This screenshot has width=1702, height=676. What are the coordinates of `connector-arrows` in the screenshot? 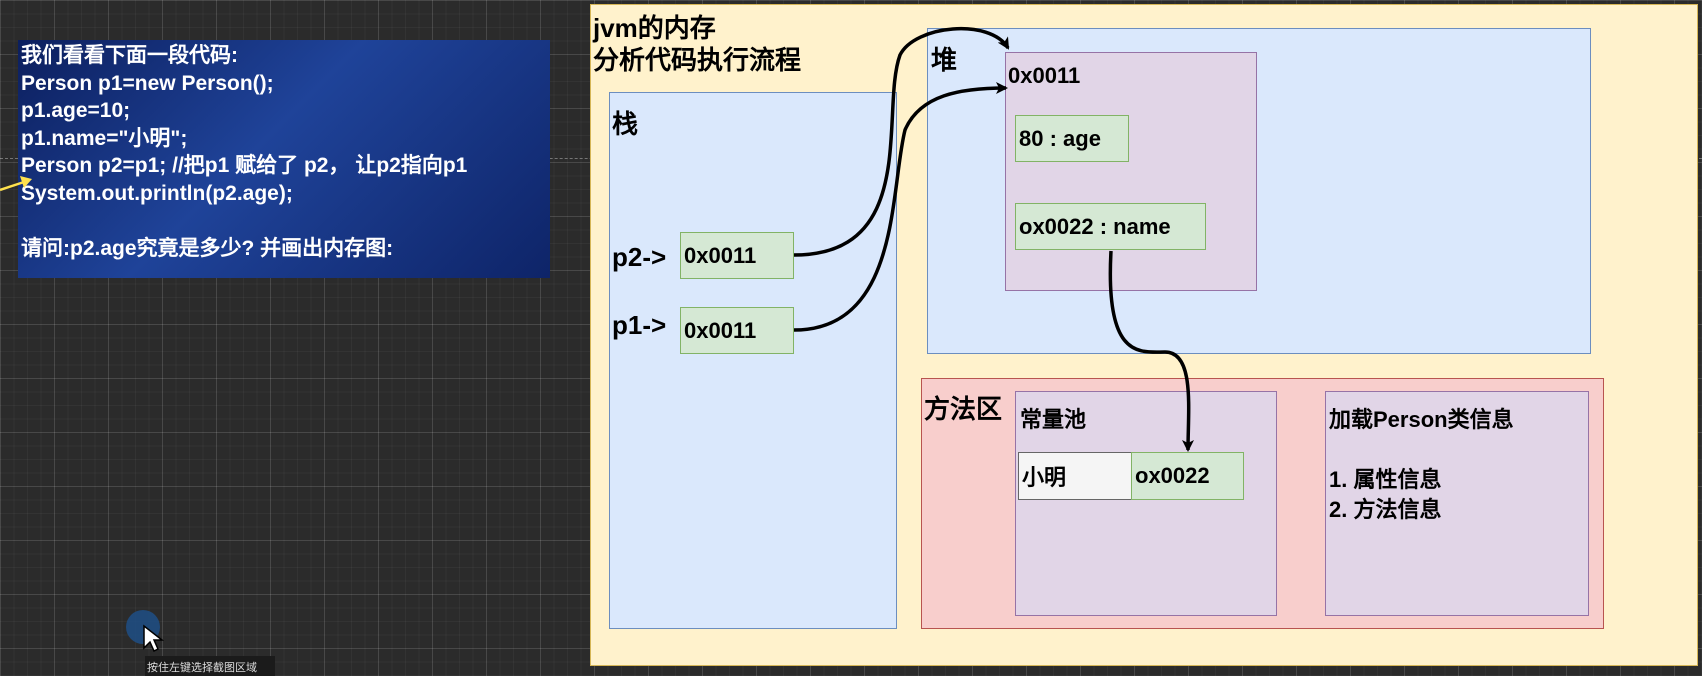 It's located at (994, 239).